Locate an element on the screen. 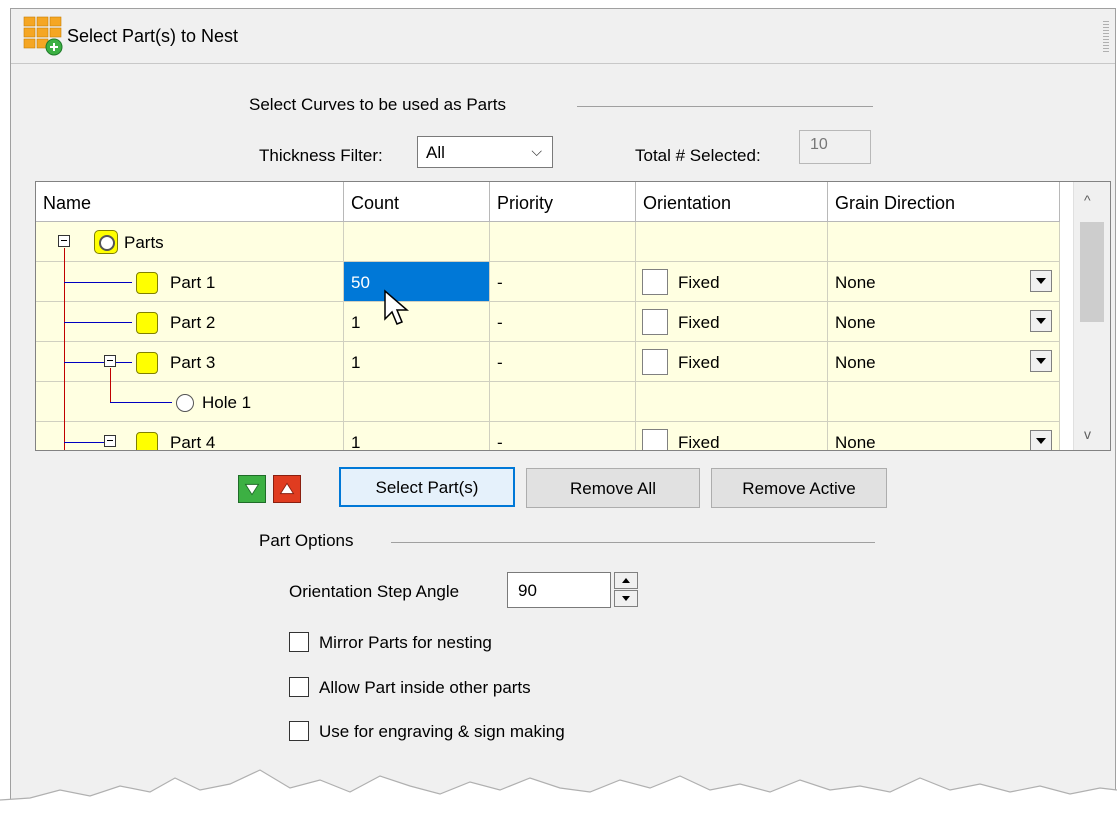 The width and height of the screenshot is (1117, 818). total-selected-label: Total # Selected: is located at coordinates (698, 155).